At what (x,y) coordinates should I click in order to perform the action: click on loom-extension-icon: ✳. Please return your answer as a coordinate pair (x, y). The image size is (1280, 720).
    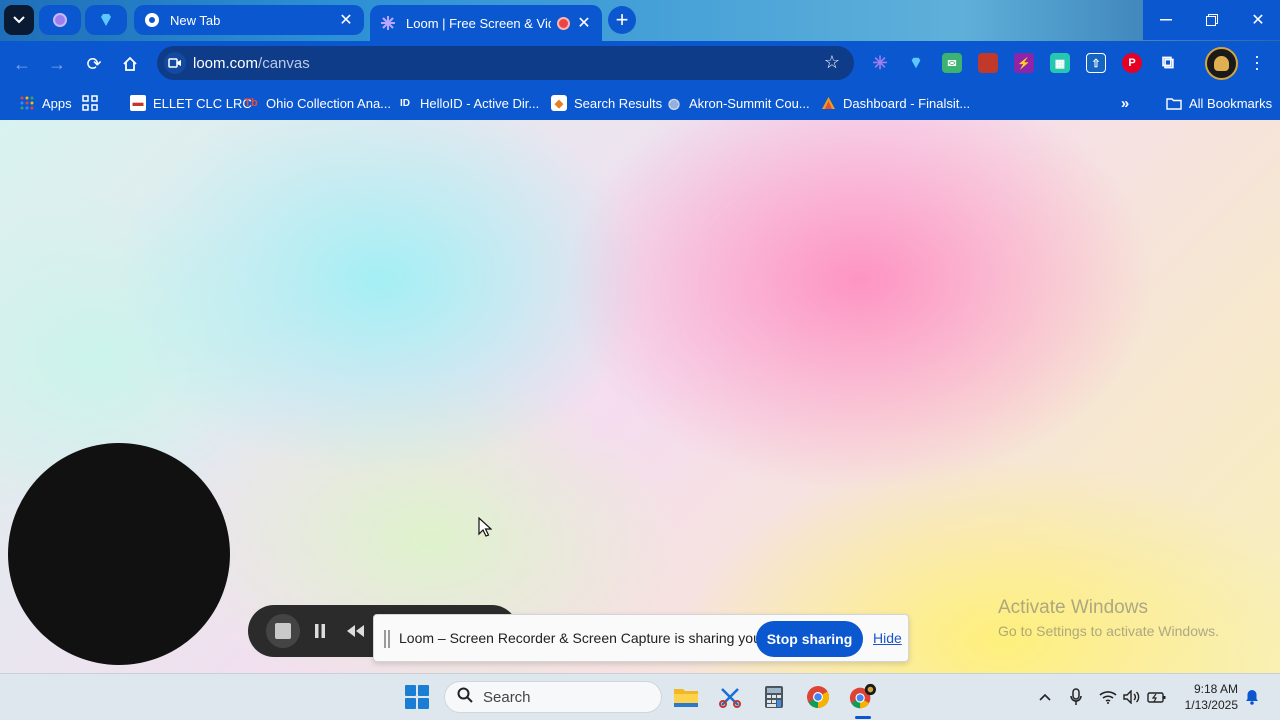
    Looking at the image, I should click on (880, 63).